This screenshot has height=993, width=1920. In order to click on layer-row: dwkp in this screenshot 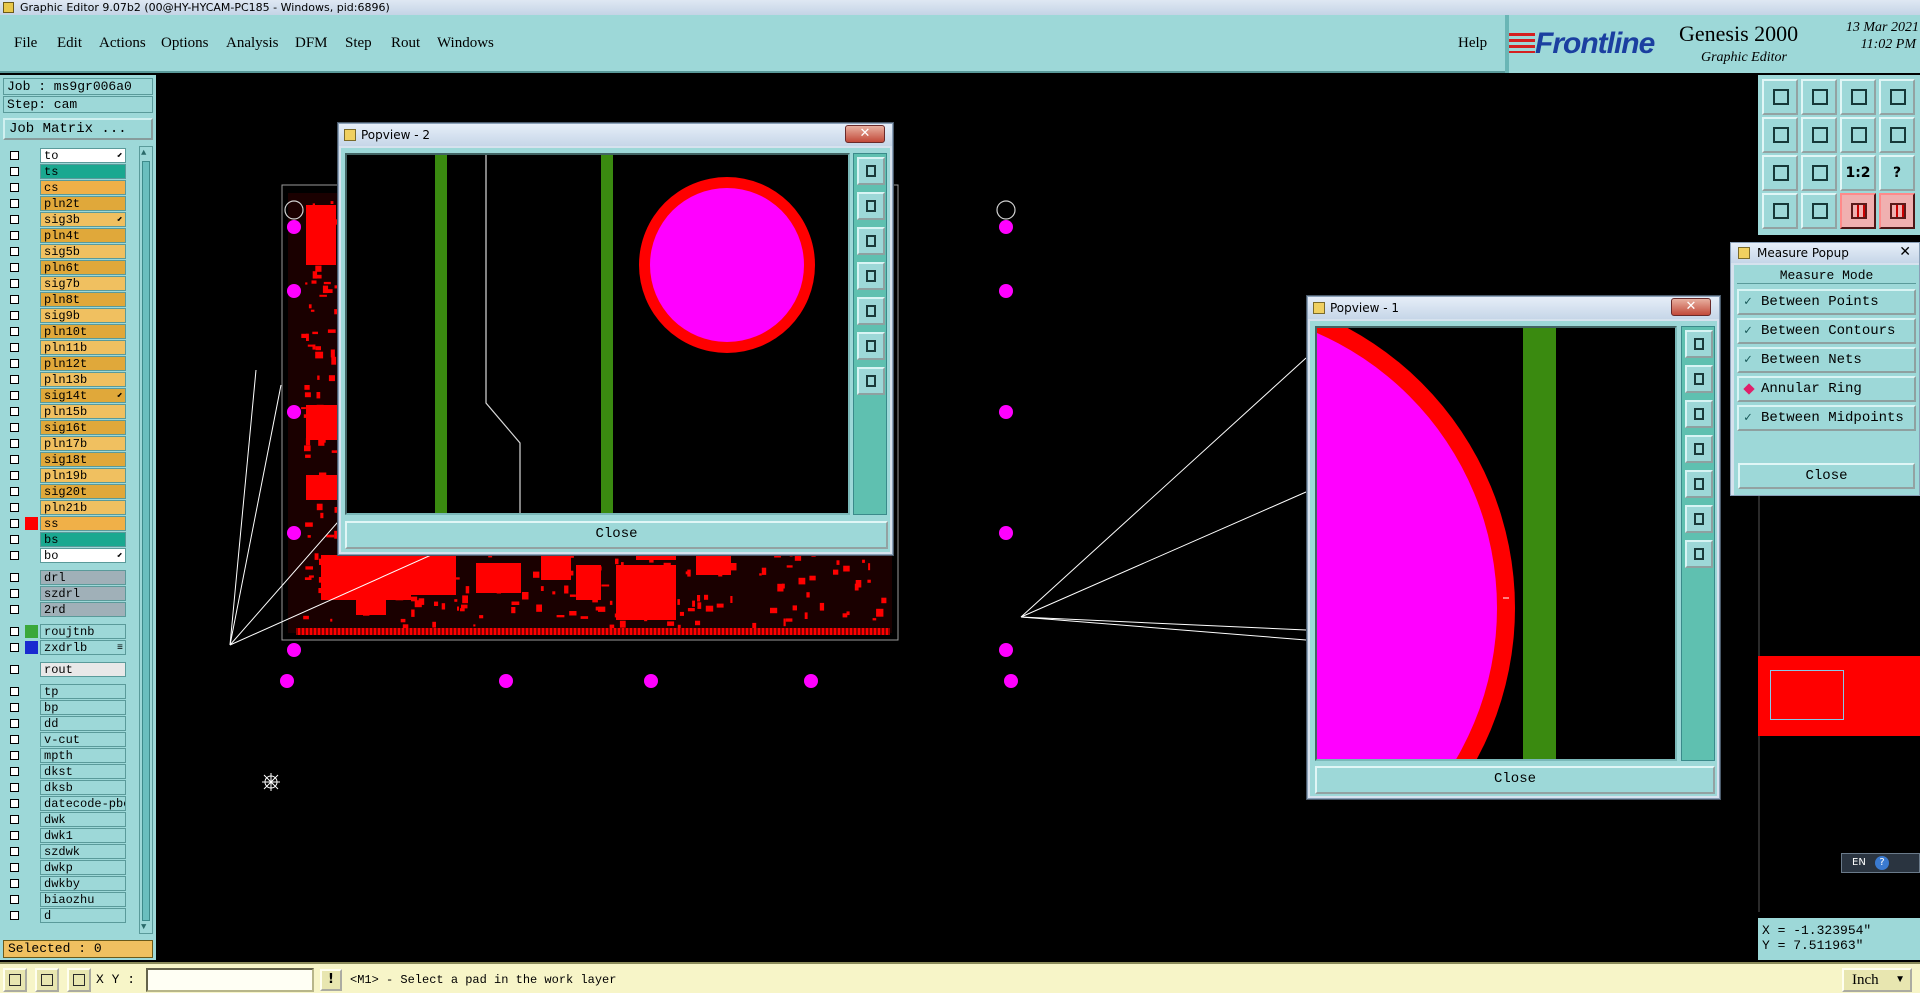, I will do `click(71, 867)`.